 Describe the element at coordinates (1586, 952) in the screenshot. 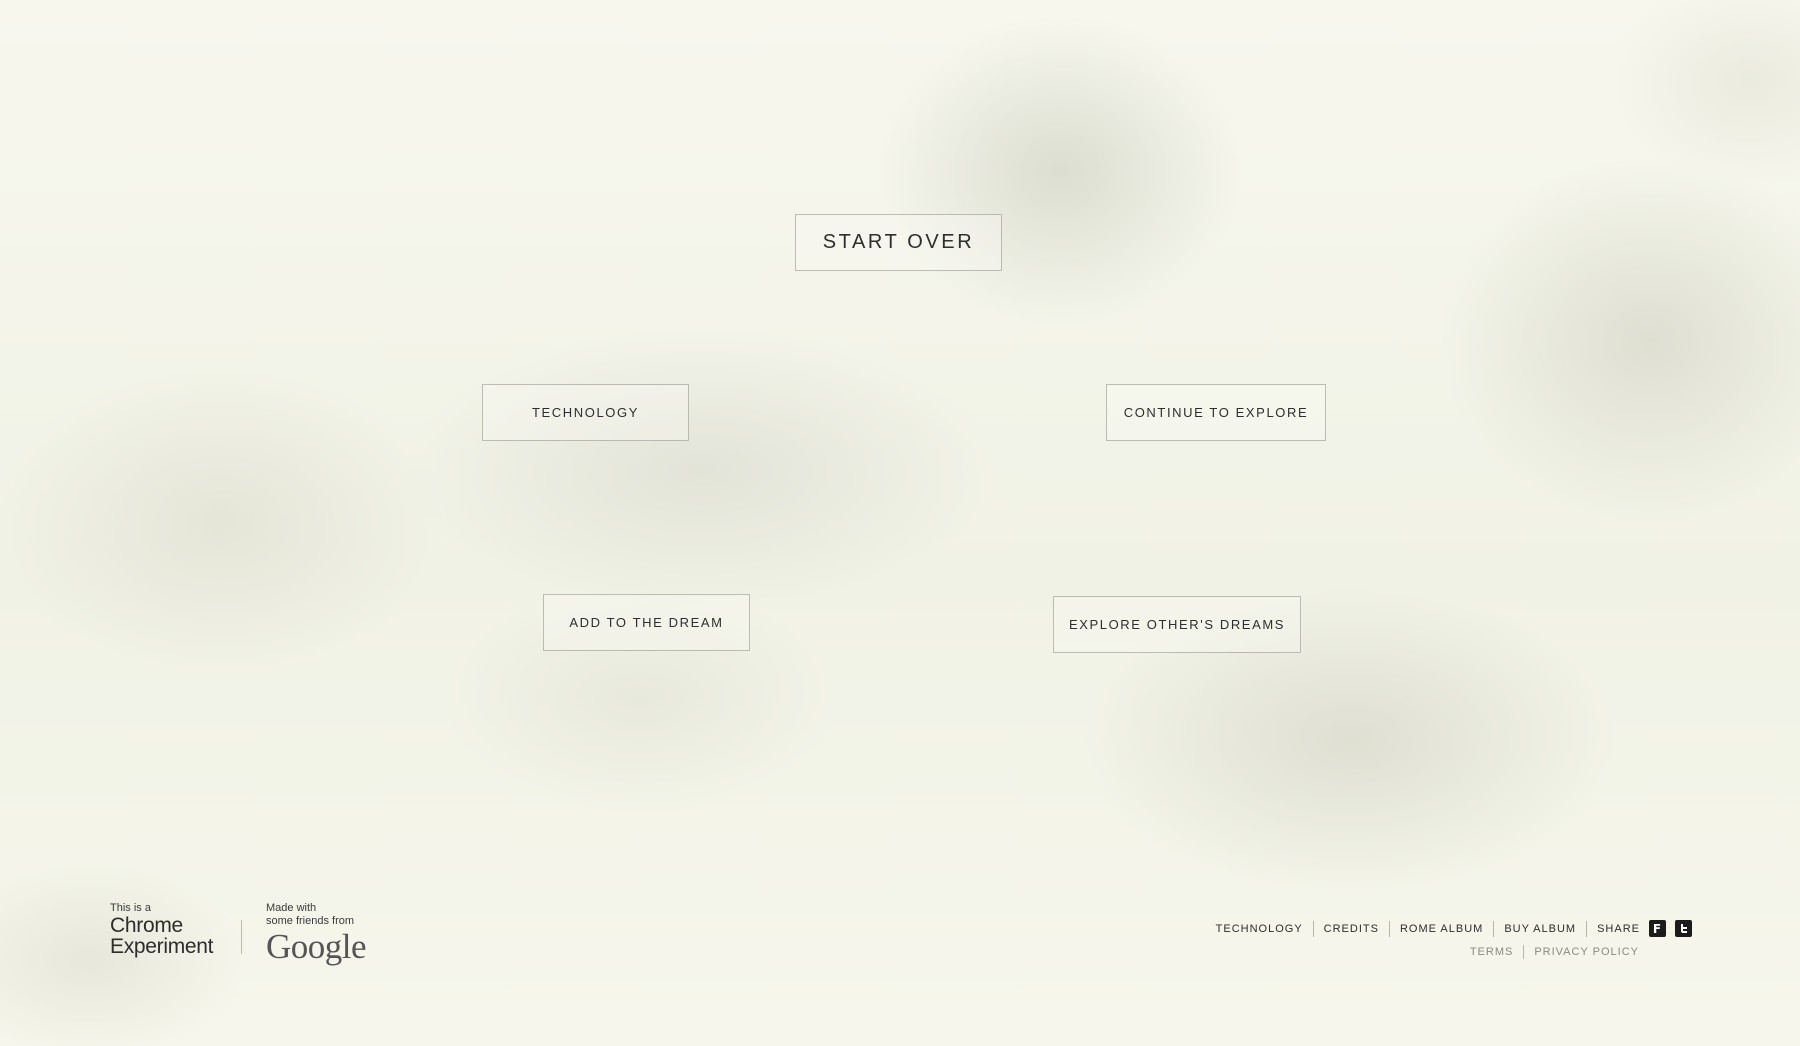

I see `privacy-policy-link: PRIVACY POLICY` at that location.